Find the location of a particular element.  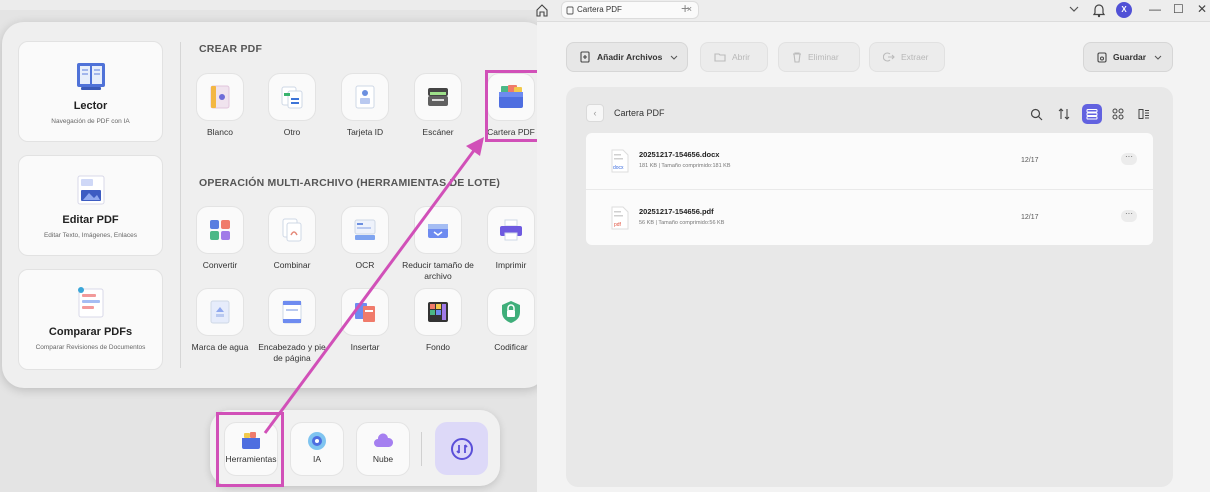

crear-pdf-heading: CREAR PDF is located at coordinates (231, 49).